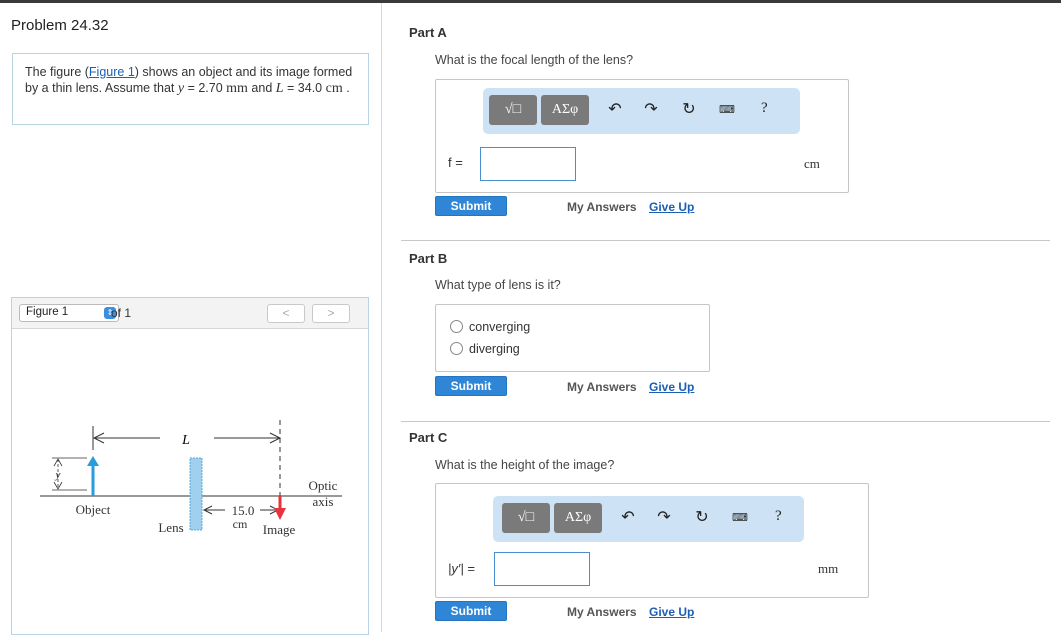 The height and width of the screenshot is (635, 1061). I want to click on part-c-question: What is the height of the image?, so click(525, 465).